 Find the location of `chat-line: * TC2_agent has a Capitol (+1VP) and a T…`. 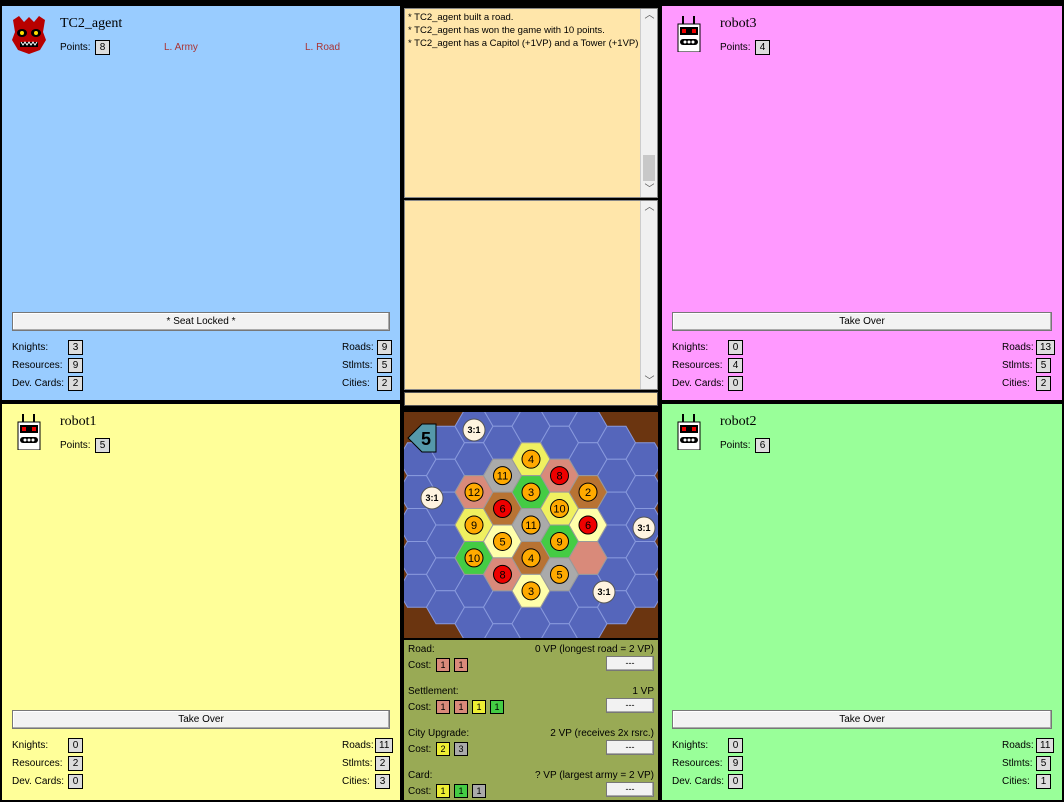

chat-line: * TC2_agent has a Capitol (+1VP) and a T… is located at coordinates (523, 43).